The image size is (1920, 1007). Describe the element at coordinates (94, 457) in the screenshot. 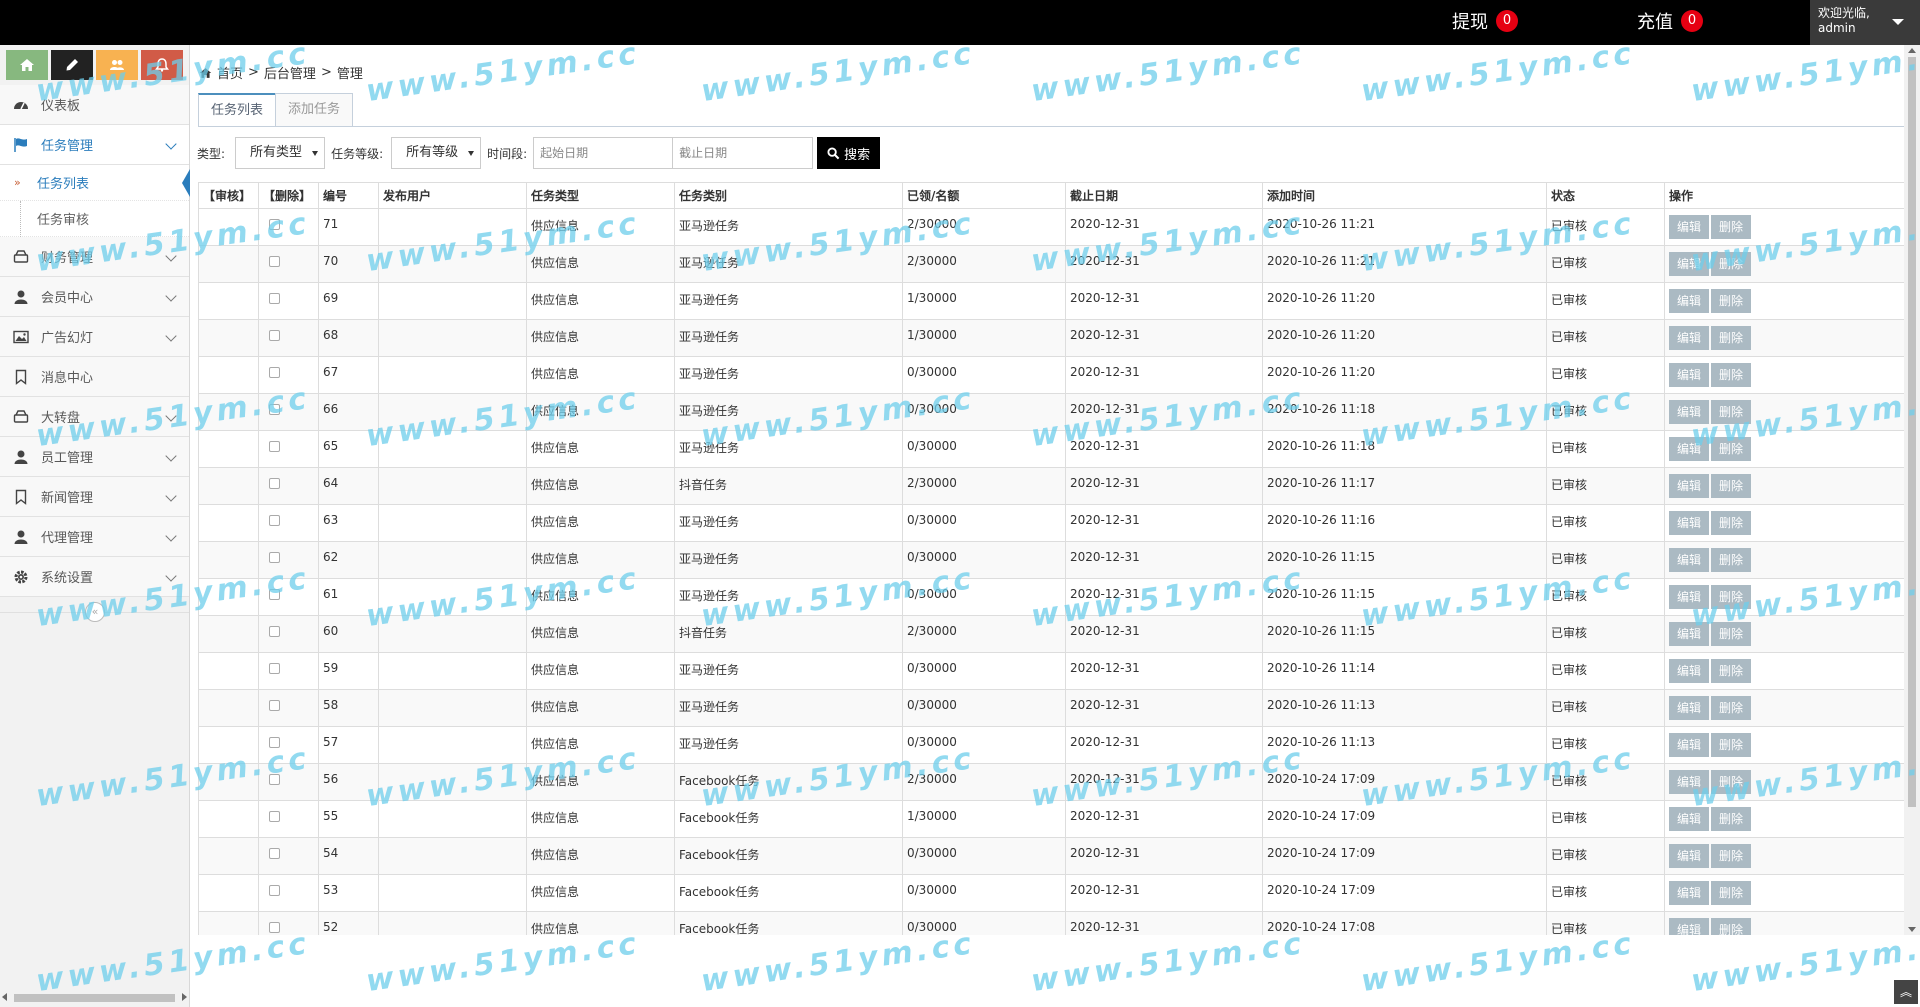

I see `sidebar-item-staff: 员工管理` at that location.